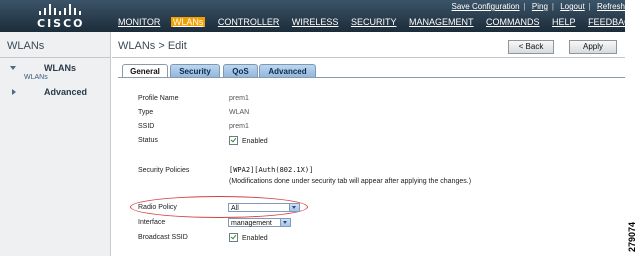  What do you see at coordinates (239, 112) in the screenshot?
I see `type-value: WLAN` at bounding box center [239, 112].